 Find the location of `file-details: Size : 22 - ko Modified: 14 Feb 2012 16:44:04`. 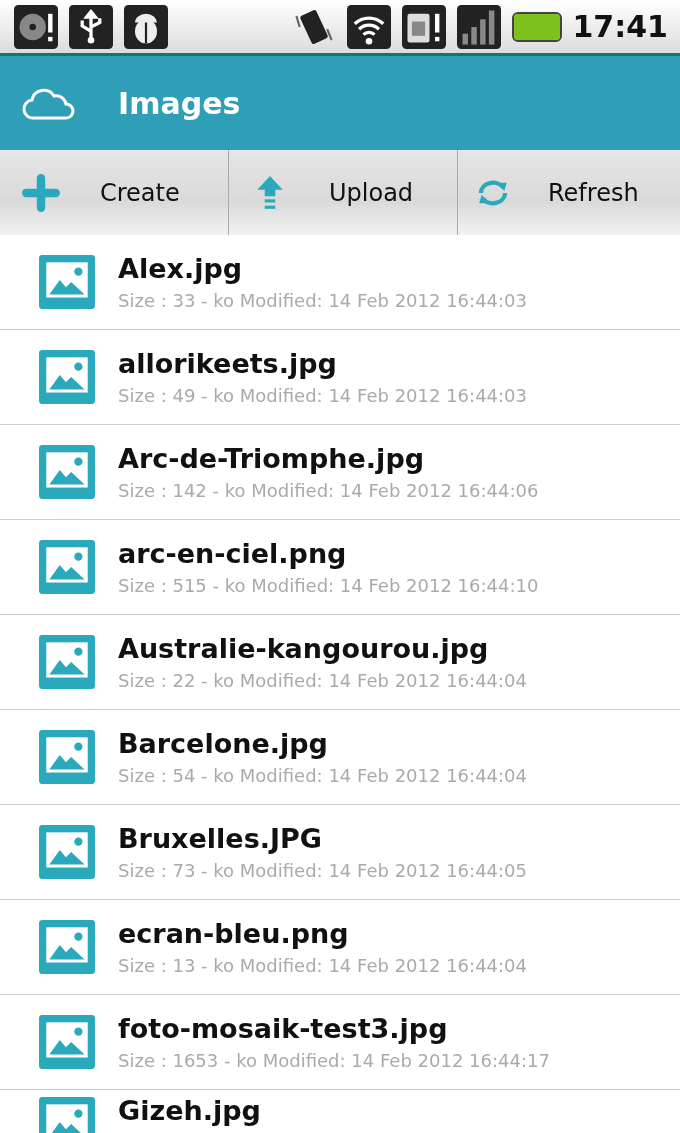

file-details: Size : 22 - ko Modified: 14 Feb 2012 16:44:04 is located at coordinates (322, 680).